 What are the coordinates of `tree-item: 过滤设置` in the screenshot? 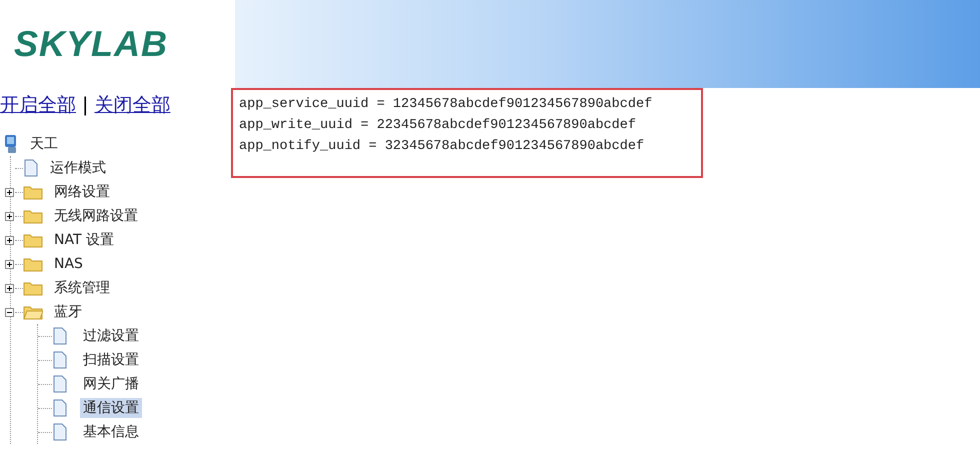 It's located at (111, 336).